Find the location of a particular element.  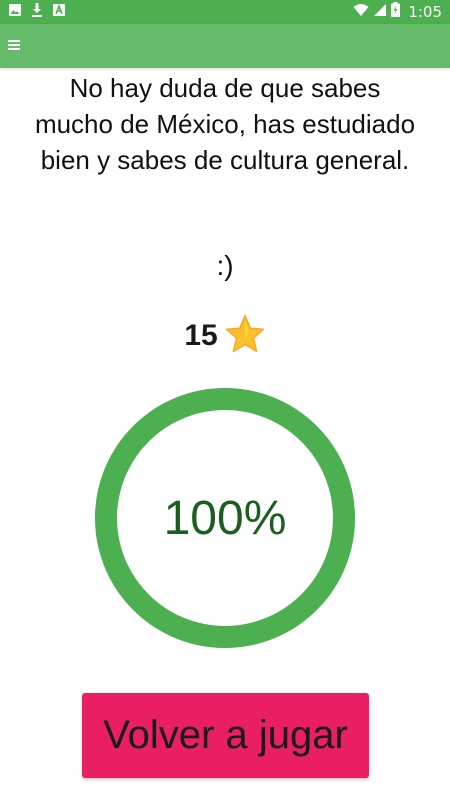

menu-icon is located at coordinates (14, 45).